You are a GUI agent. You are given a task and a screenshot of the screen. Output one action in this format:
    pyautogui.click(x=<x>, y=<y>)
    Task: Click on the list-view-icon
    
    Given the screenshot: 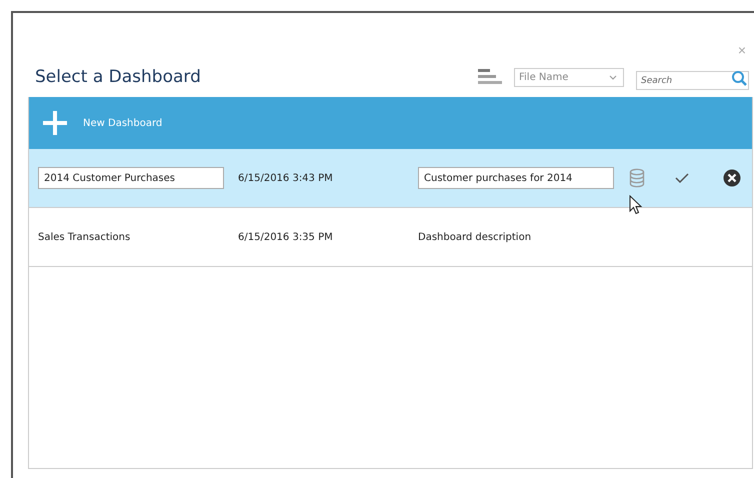 What is the action you would take?
    pyautogui.click(x=490, y=77)
    